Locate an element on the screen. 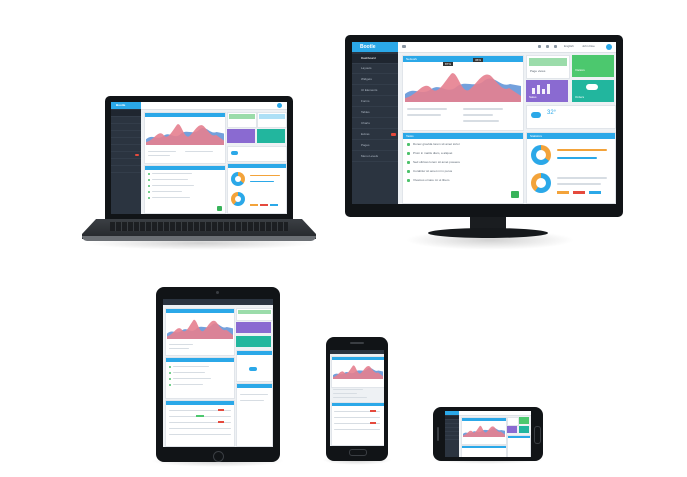 The image size is (687, 477). phone-screen is located at coordinates (357, 398).